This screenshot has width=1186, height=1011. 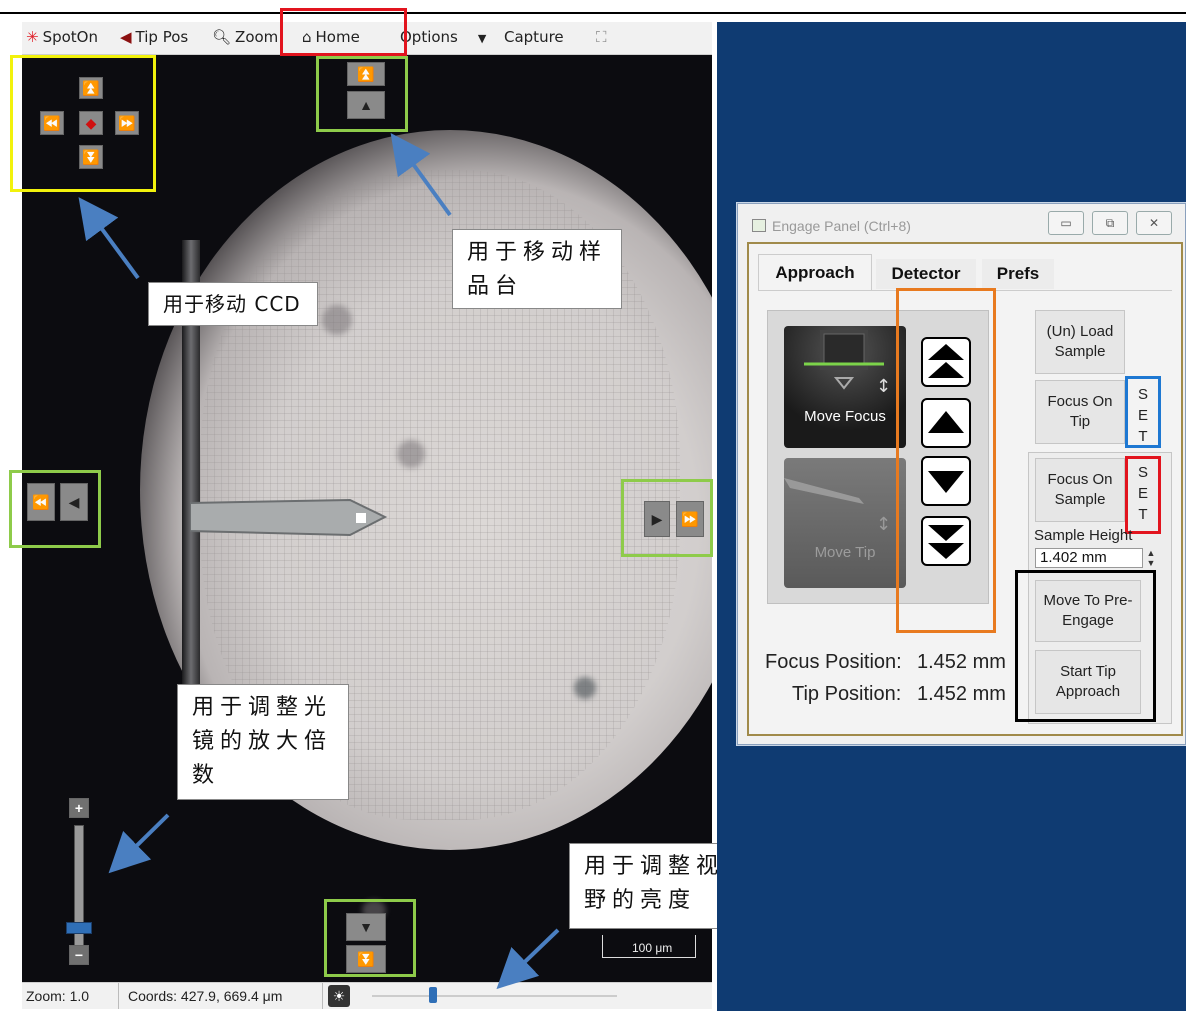 What do you see at coordinates (1110, 223) in the screenshot?
I see `restore-button: ⧉` at bounding box center [1110, 223].